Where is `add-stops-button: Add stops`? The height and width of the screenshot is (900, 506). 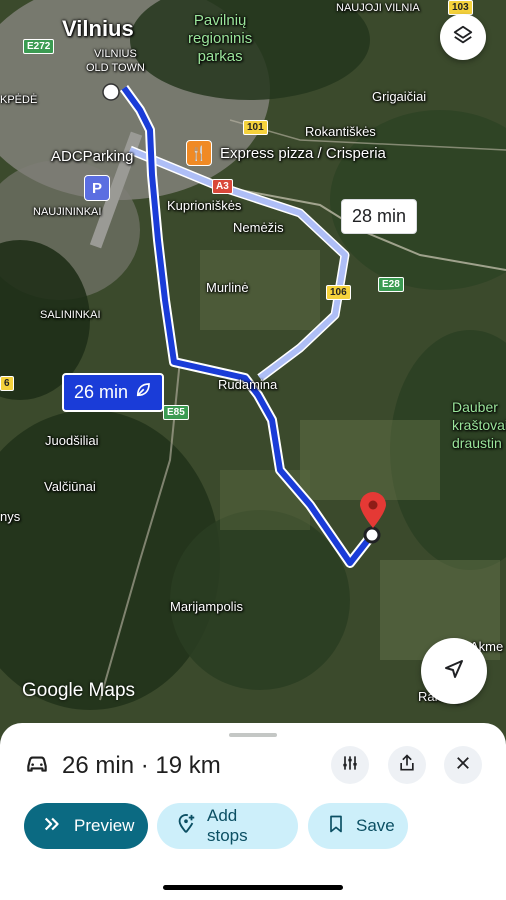 add-stops-button: Add stops is located at coordinates (227, 826).